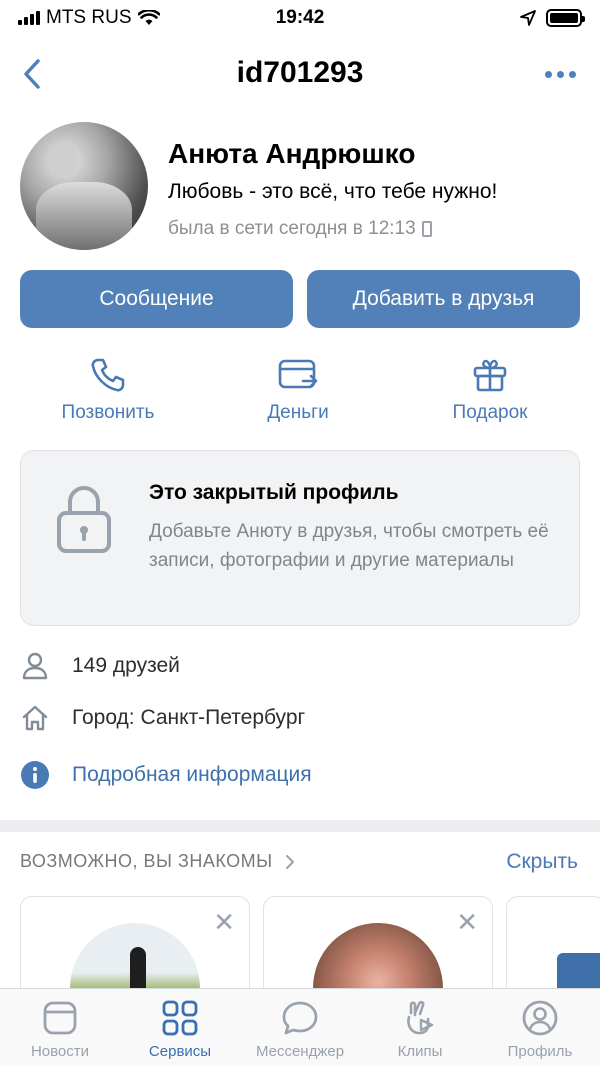 The height and width of the screenshot is (1066, 600). What do you see at coordinates (540, 1018) in the screenshot?
I see `profile-icon` at bounding box center [540, 1018].